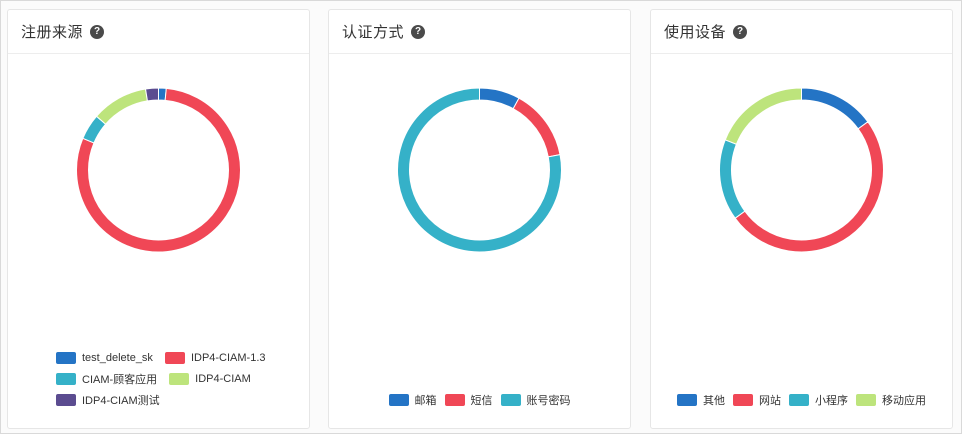 Image resolution: width=962 pixels, height=434 pixels. What do you see at coordinates (499, 98) in the screenshot?
I see `donut-slice-邮箱` at bounding box center [499, 98].